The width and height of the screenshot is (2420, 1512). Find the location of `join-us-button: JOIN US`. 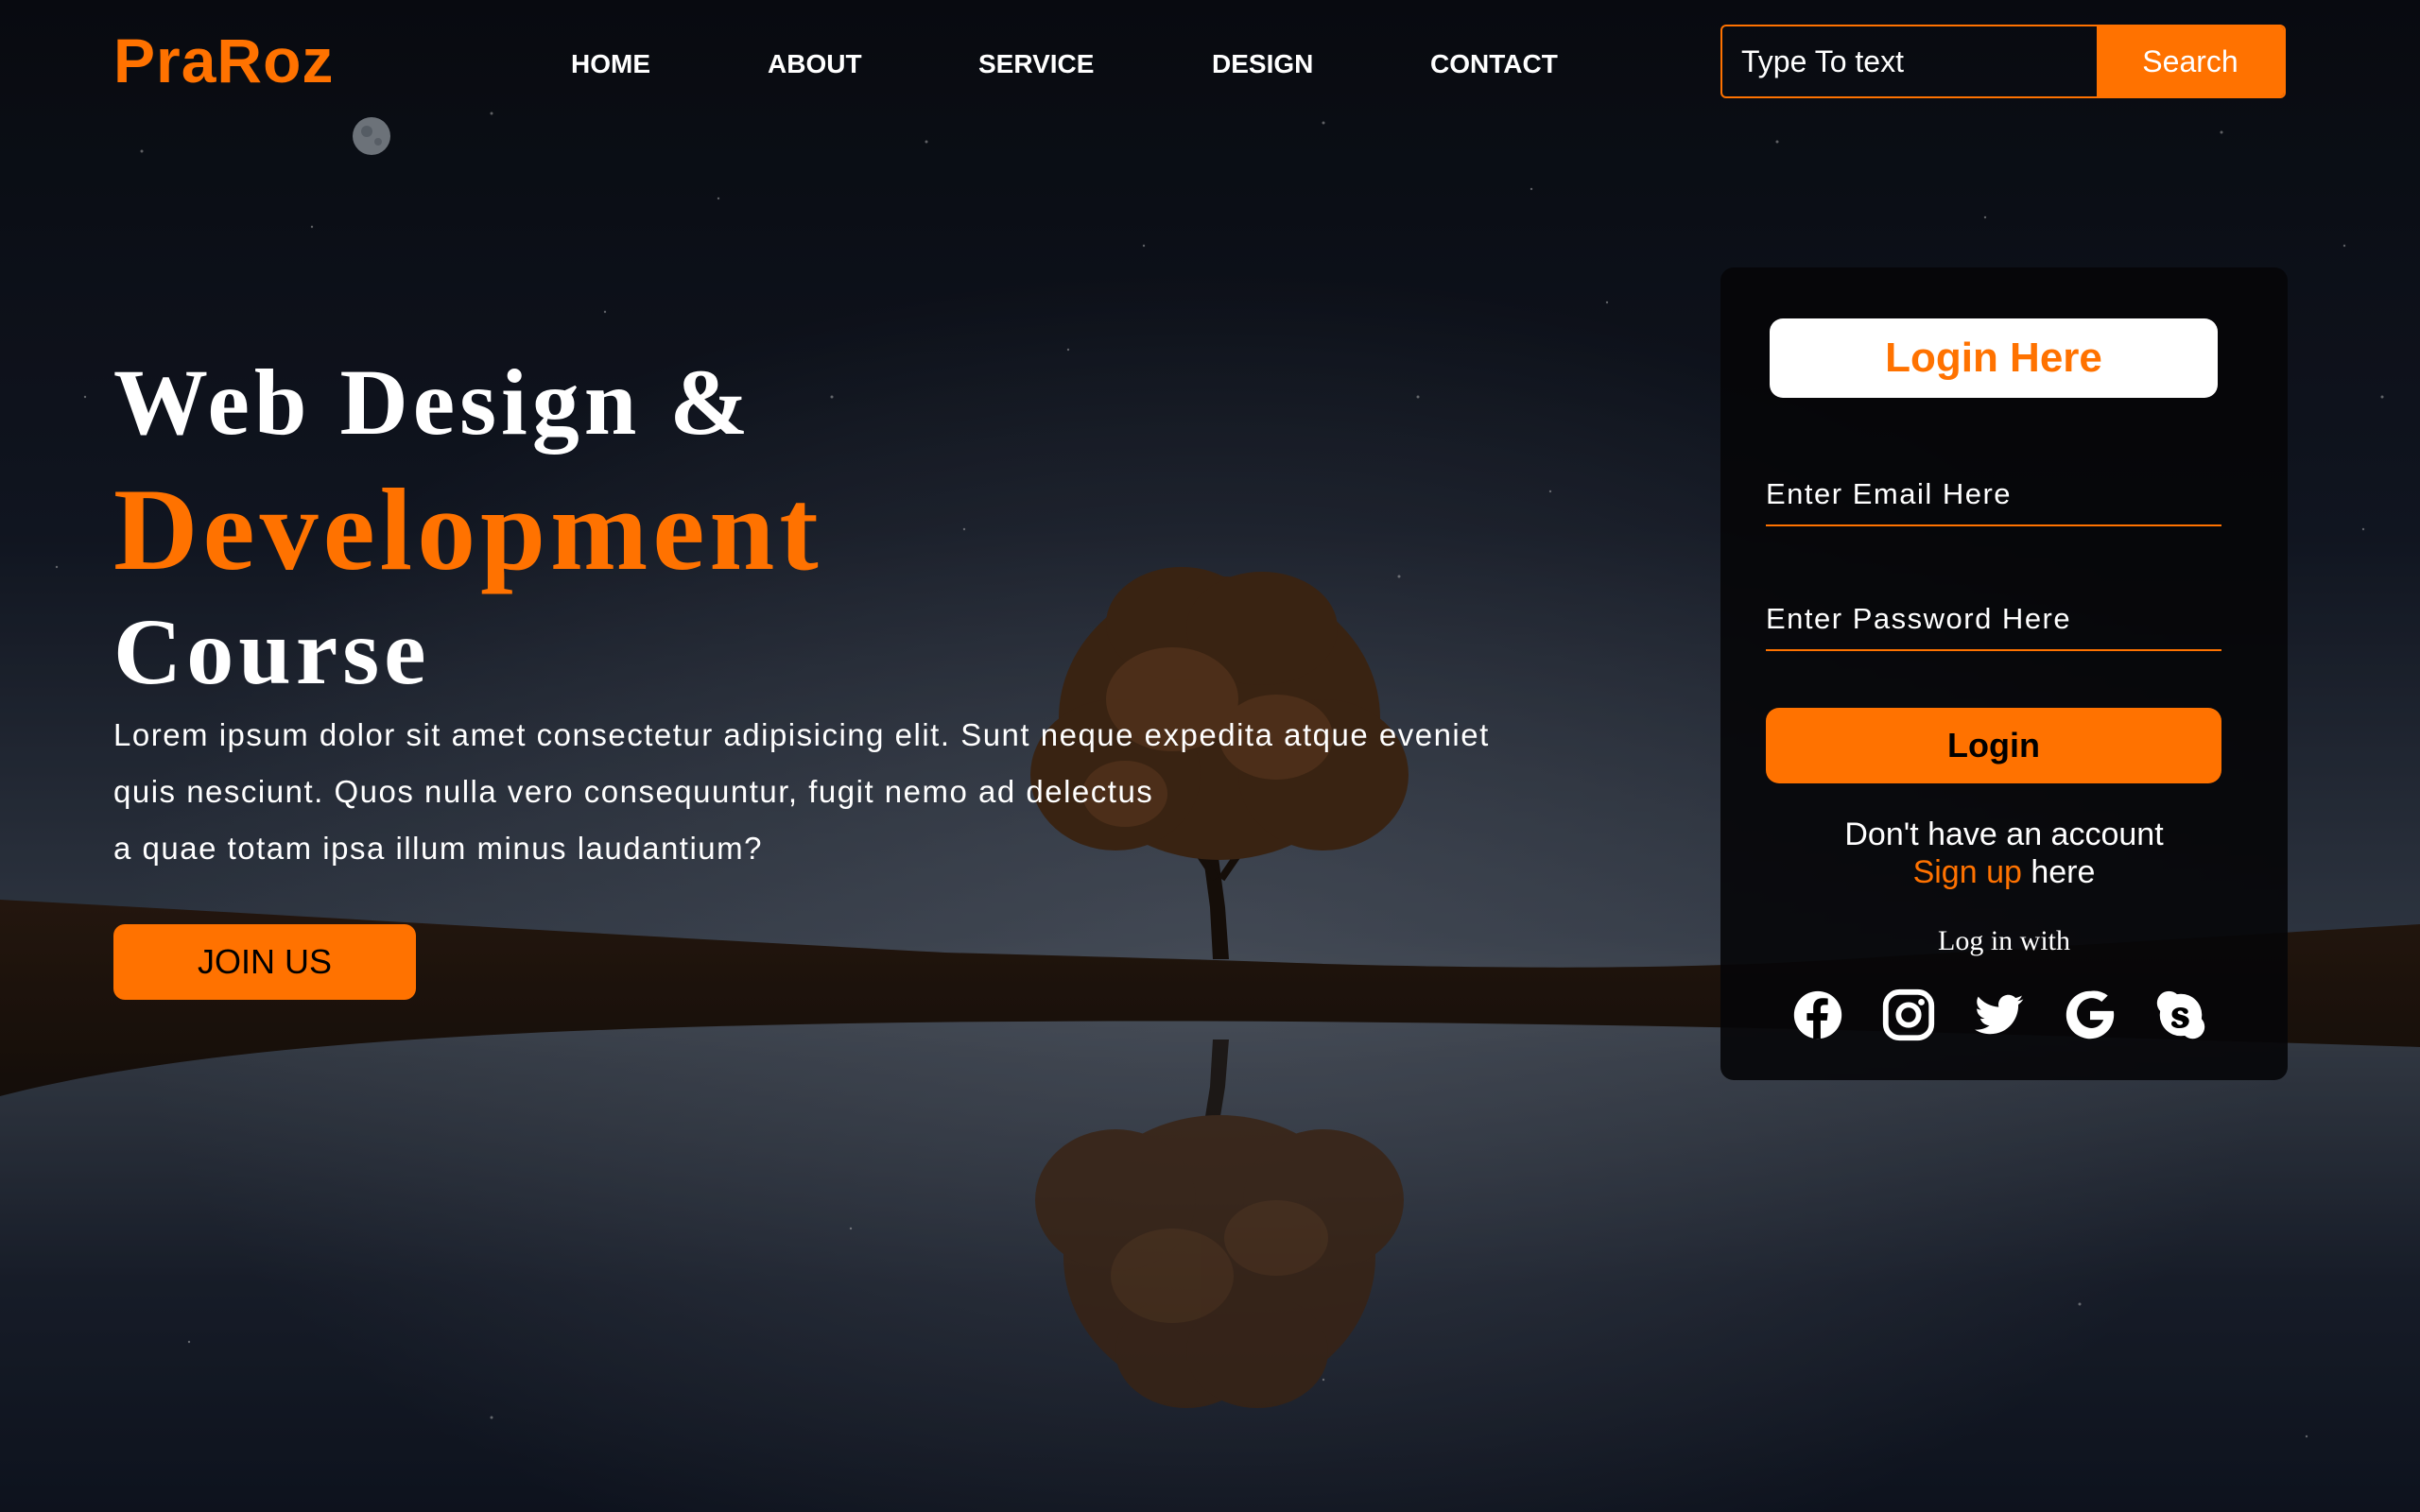

join-us-button: JOIN US is located at coordinates (264, 962).